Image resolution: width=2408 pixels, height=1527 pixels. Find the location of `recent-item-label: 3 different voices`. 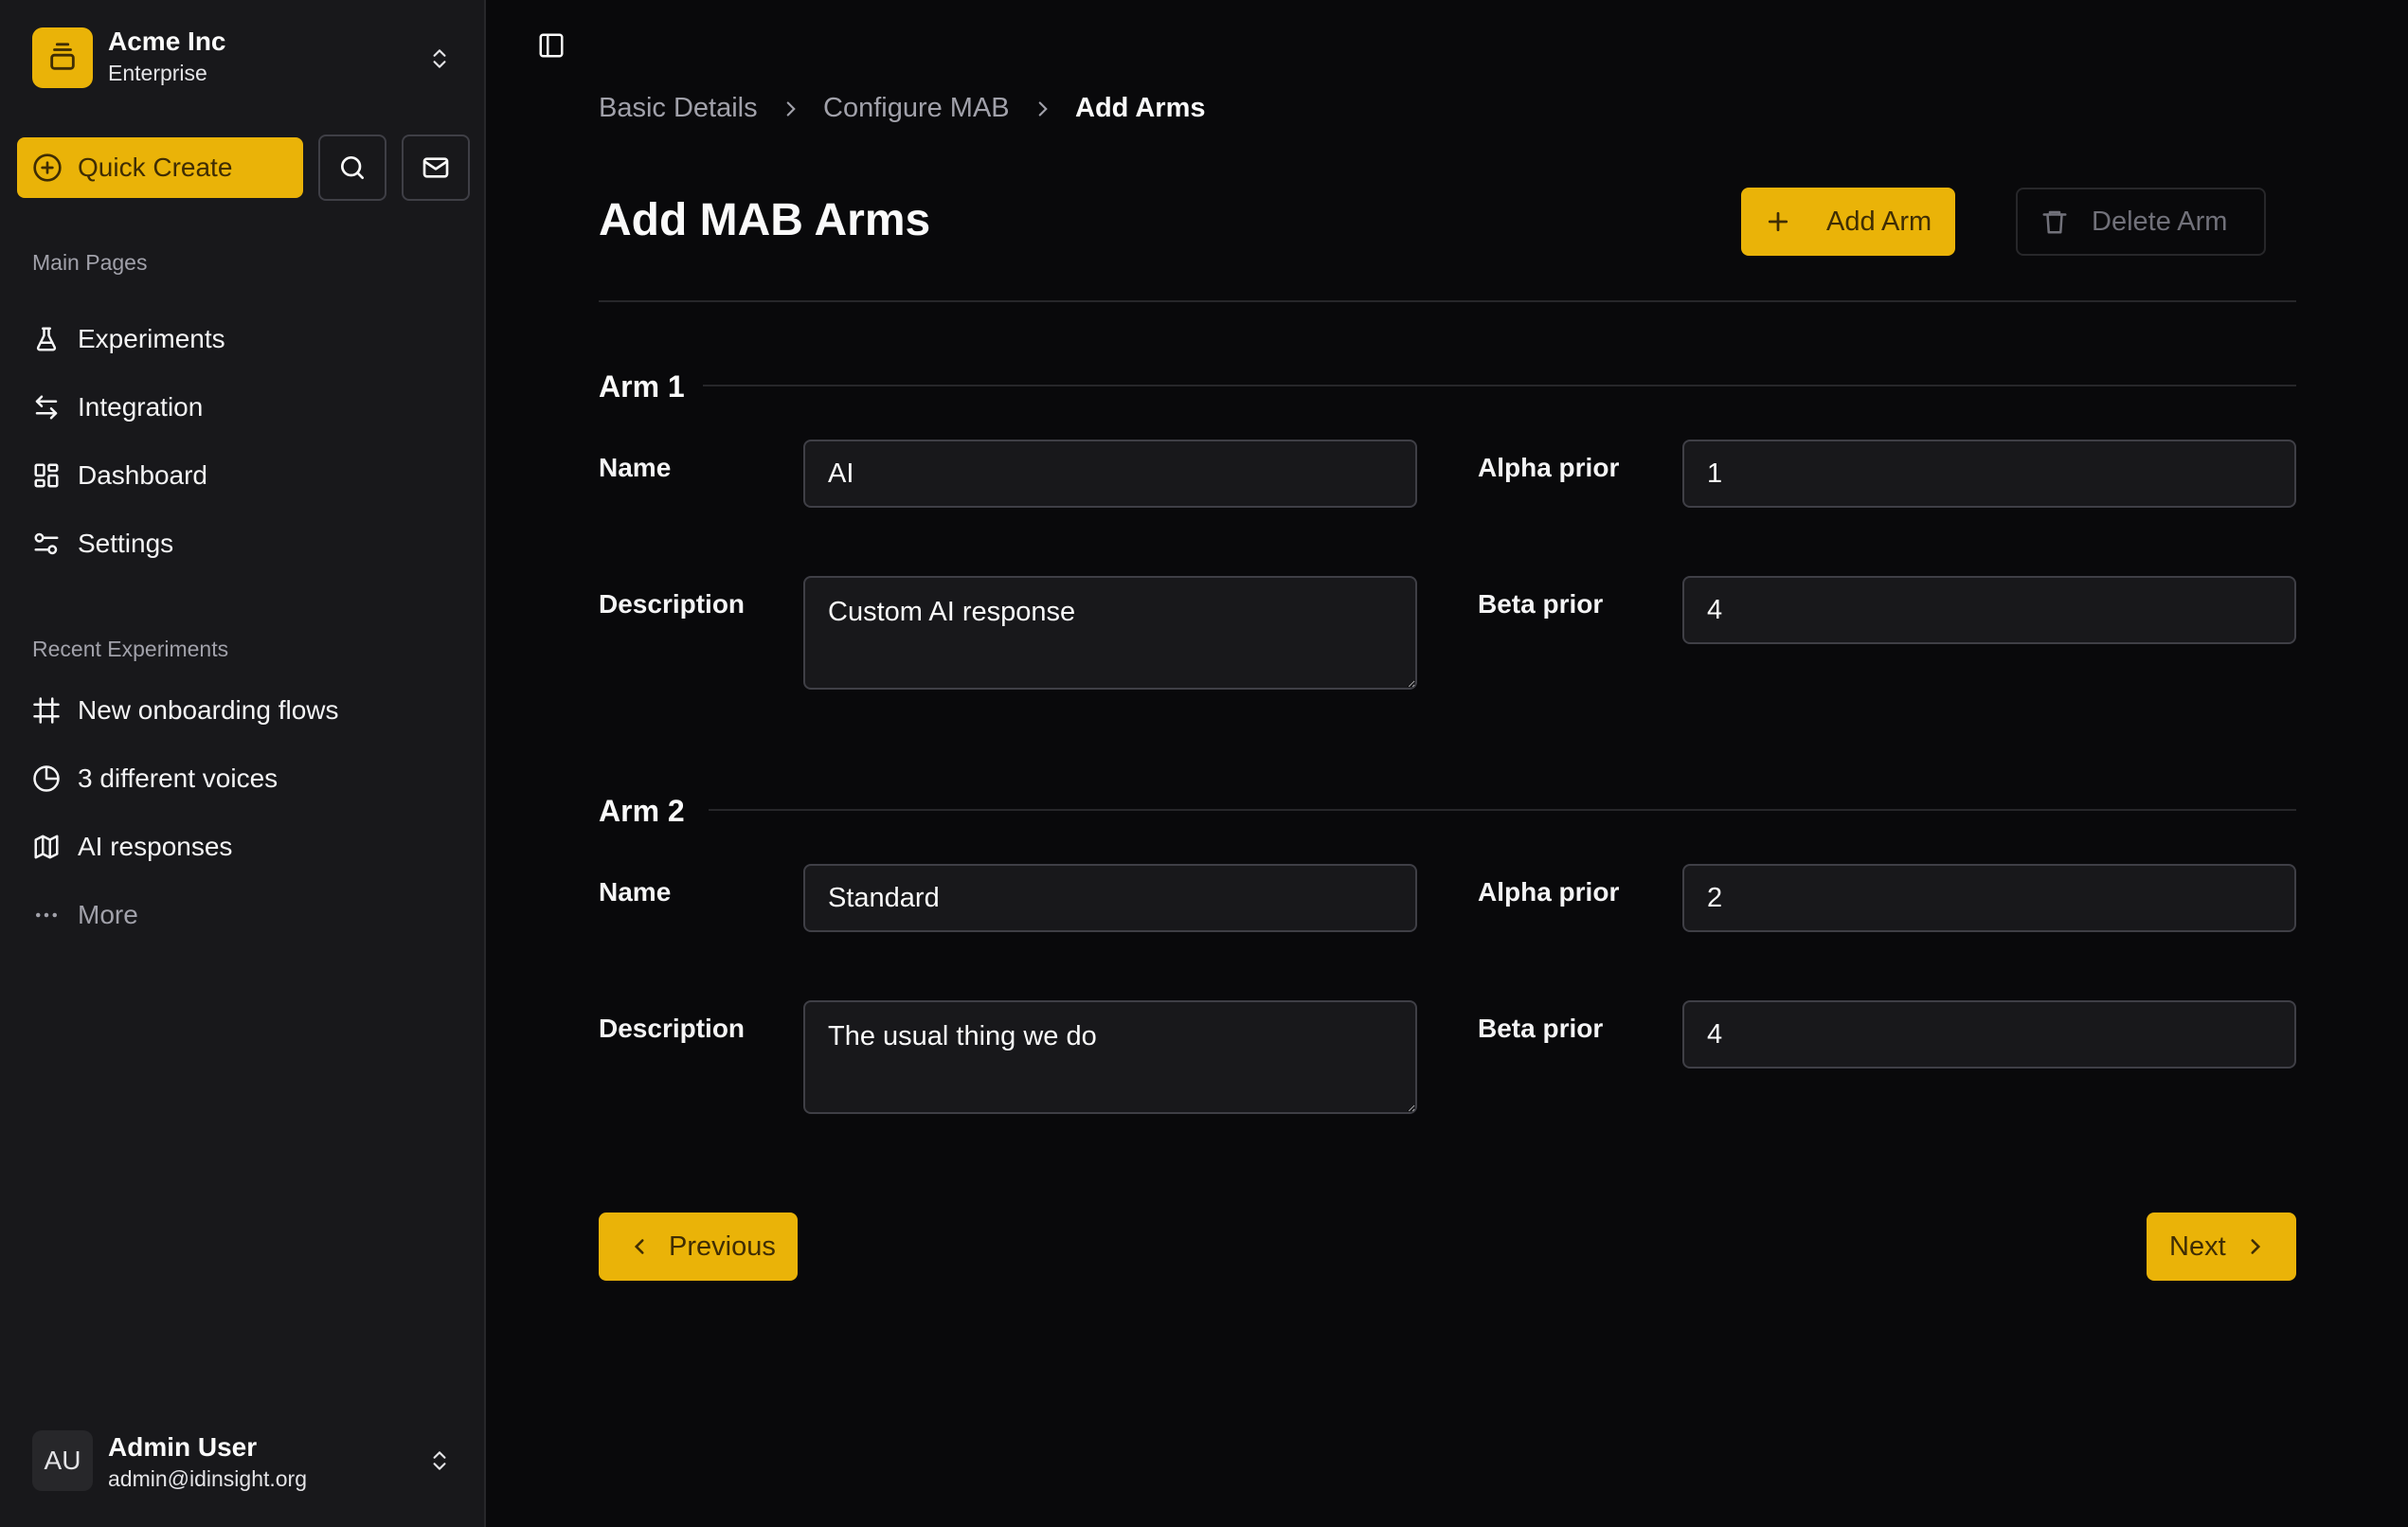

recent-item-label: 3 different voices is located at coordinates (178, 778).